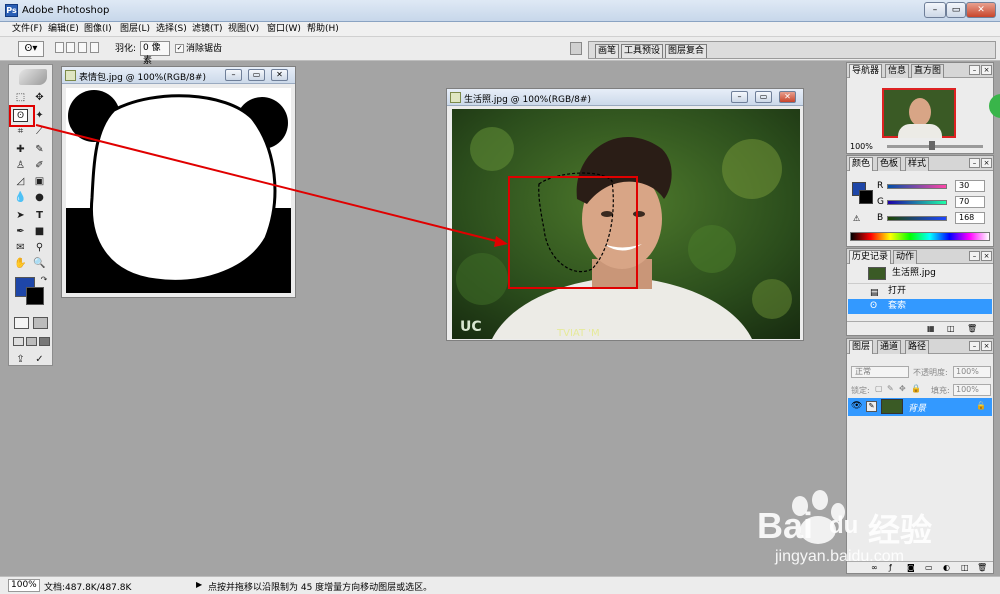  Describe the element at coordinates (900, 530) in the screenshot. I see `watermark-brand-cn: 经验` at that location.